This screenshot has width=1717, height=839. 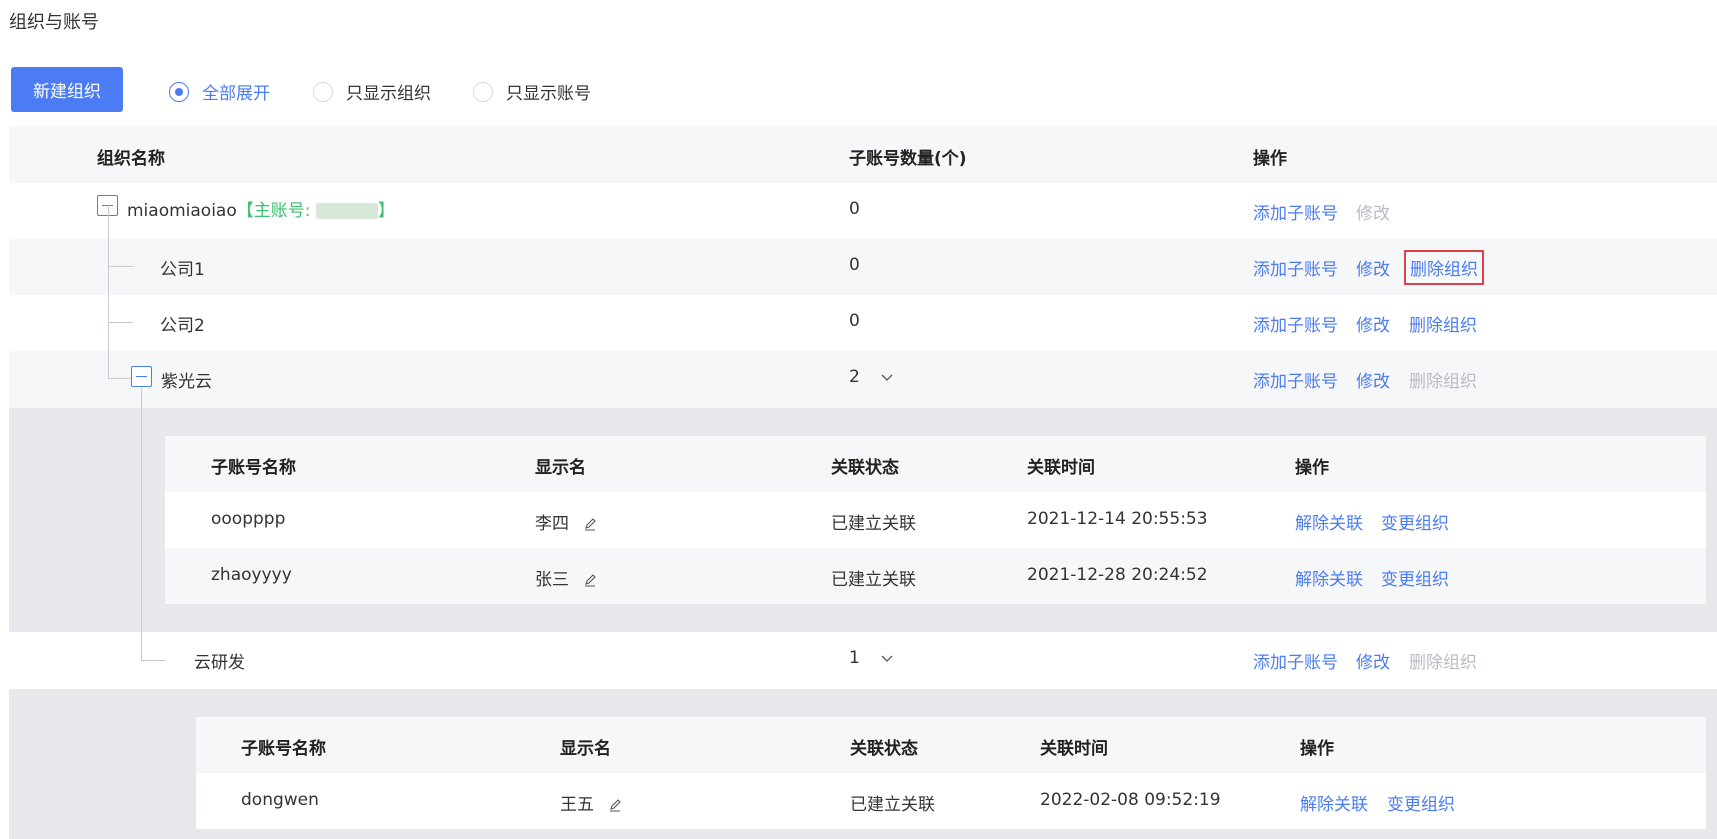 What do you see at coordinates (179, 91) in the screenshot?
I see `radio-checked-icon` at bounding box center [179, 91].